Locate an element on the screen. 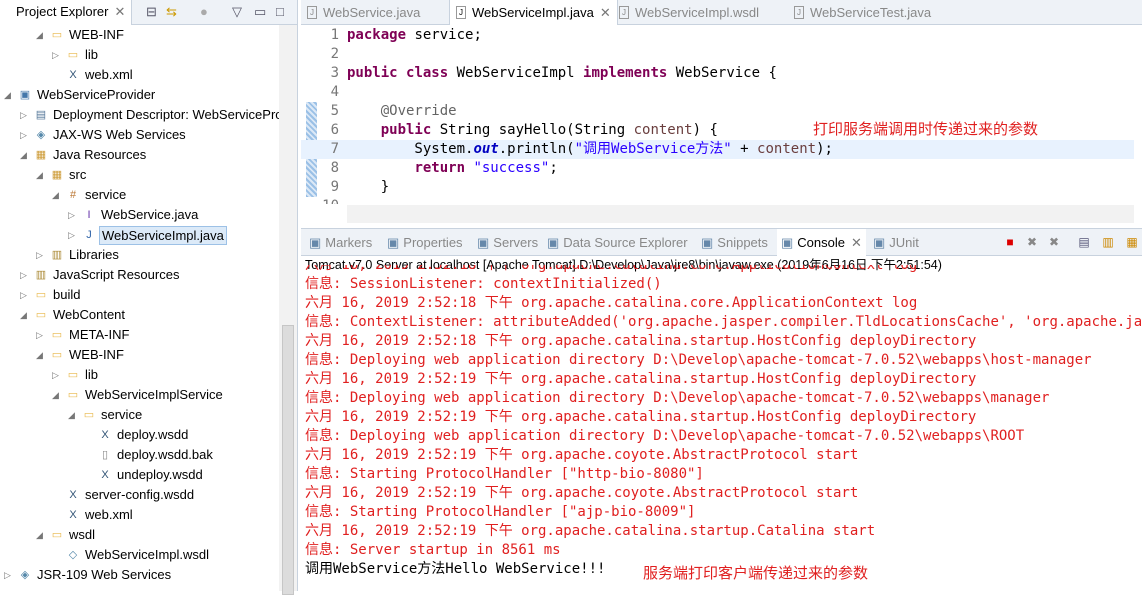  tab-project-explorer: Project Explorer ✕ is located at coordinates (66, 12).